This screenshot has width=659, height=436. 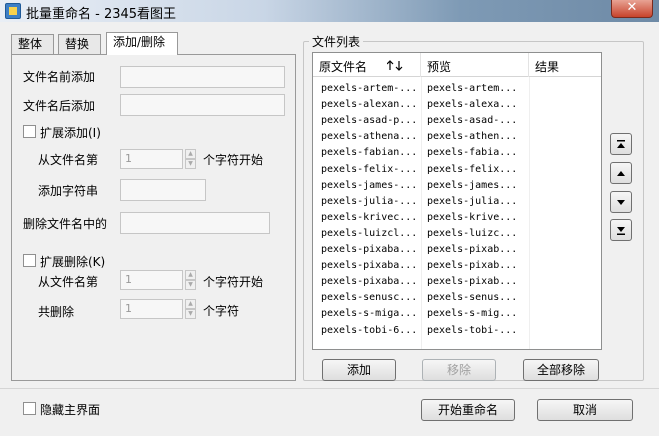 I want to click on move-up-button, so click(x=621, y=173).